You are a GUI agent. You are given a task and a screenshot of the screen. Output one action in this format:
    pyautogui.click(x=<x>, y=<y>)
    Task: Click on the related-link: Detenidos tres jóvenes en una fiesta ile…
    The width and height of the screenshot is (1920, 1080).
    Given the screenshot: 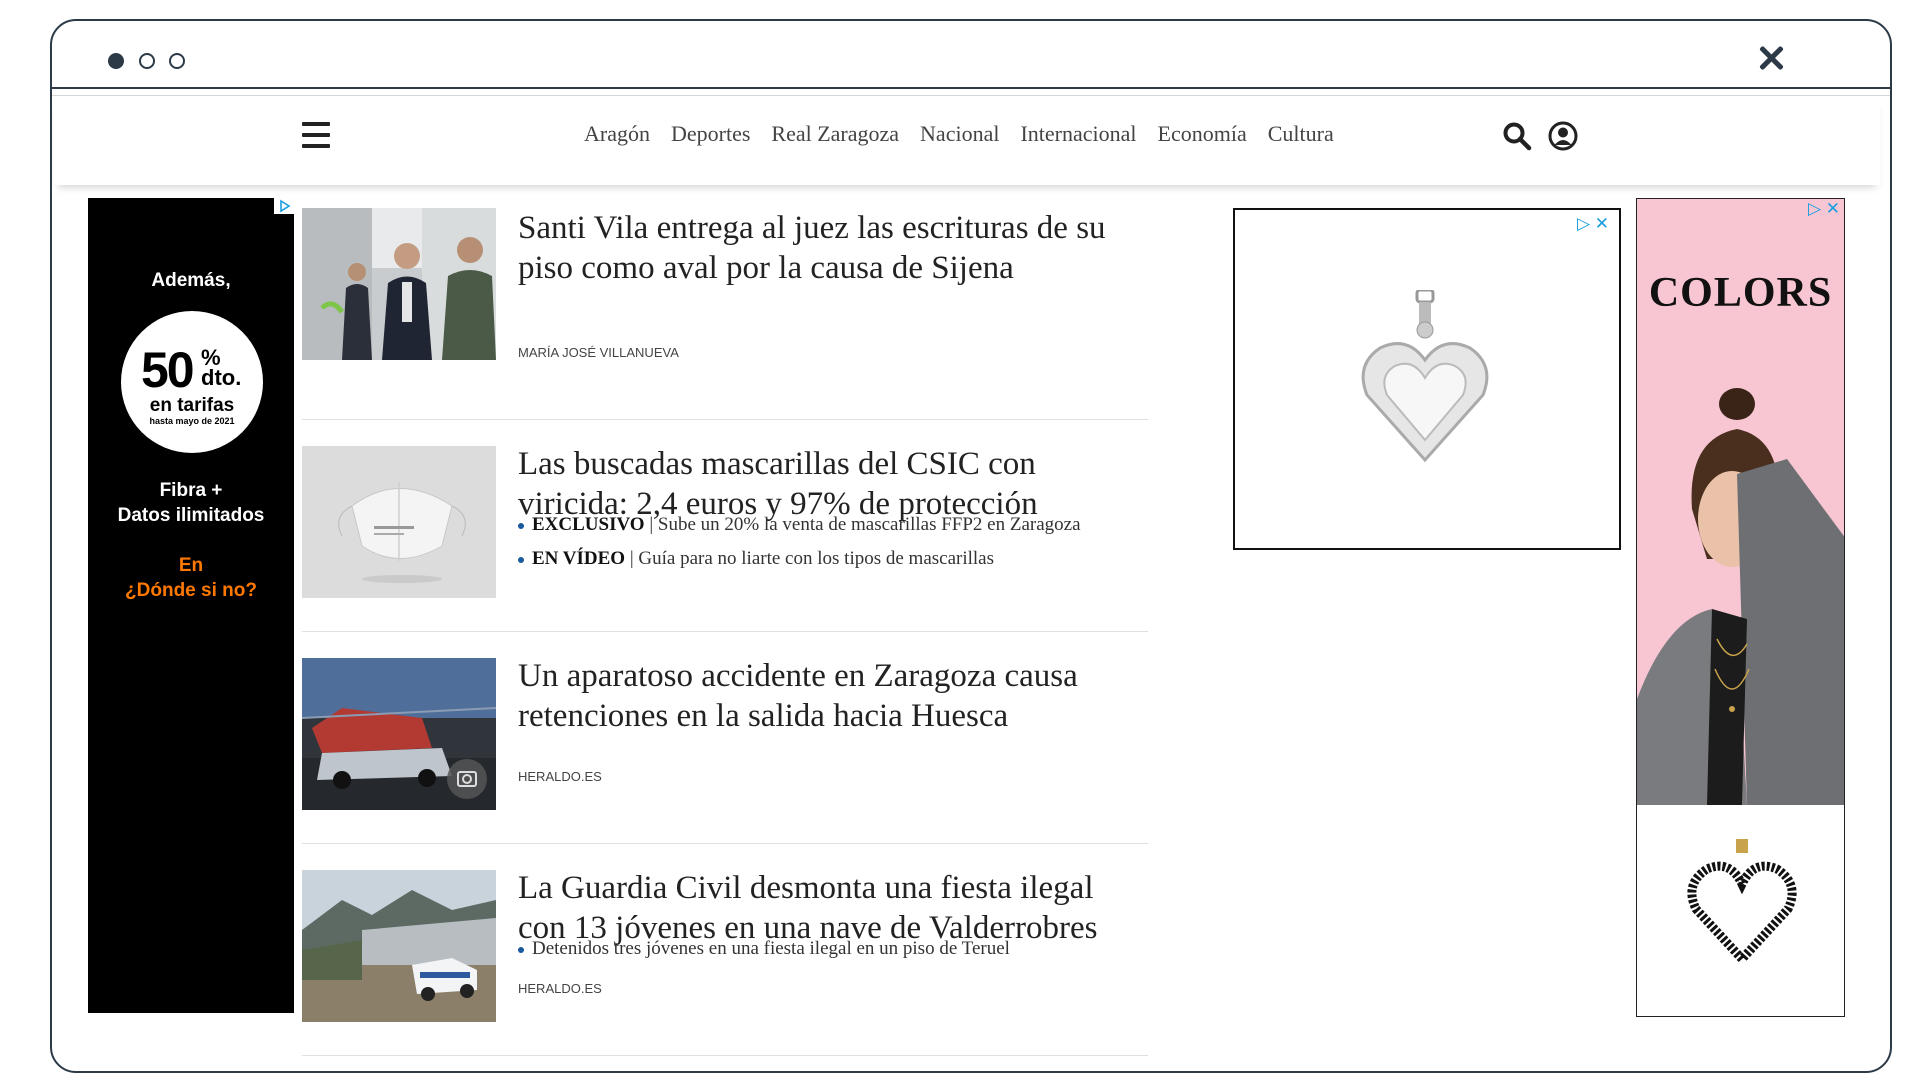 What is the action you would take?
    pyautogui.click(x=764, y=949)
    